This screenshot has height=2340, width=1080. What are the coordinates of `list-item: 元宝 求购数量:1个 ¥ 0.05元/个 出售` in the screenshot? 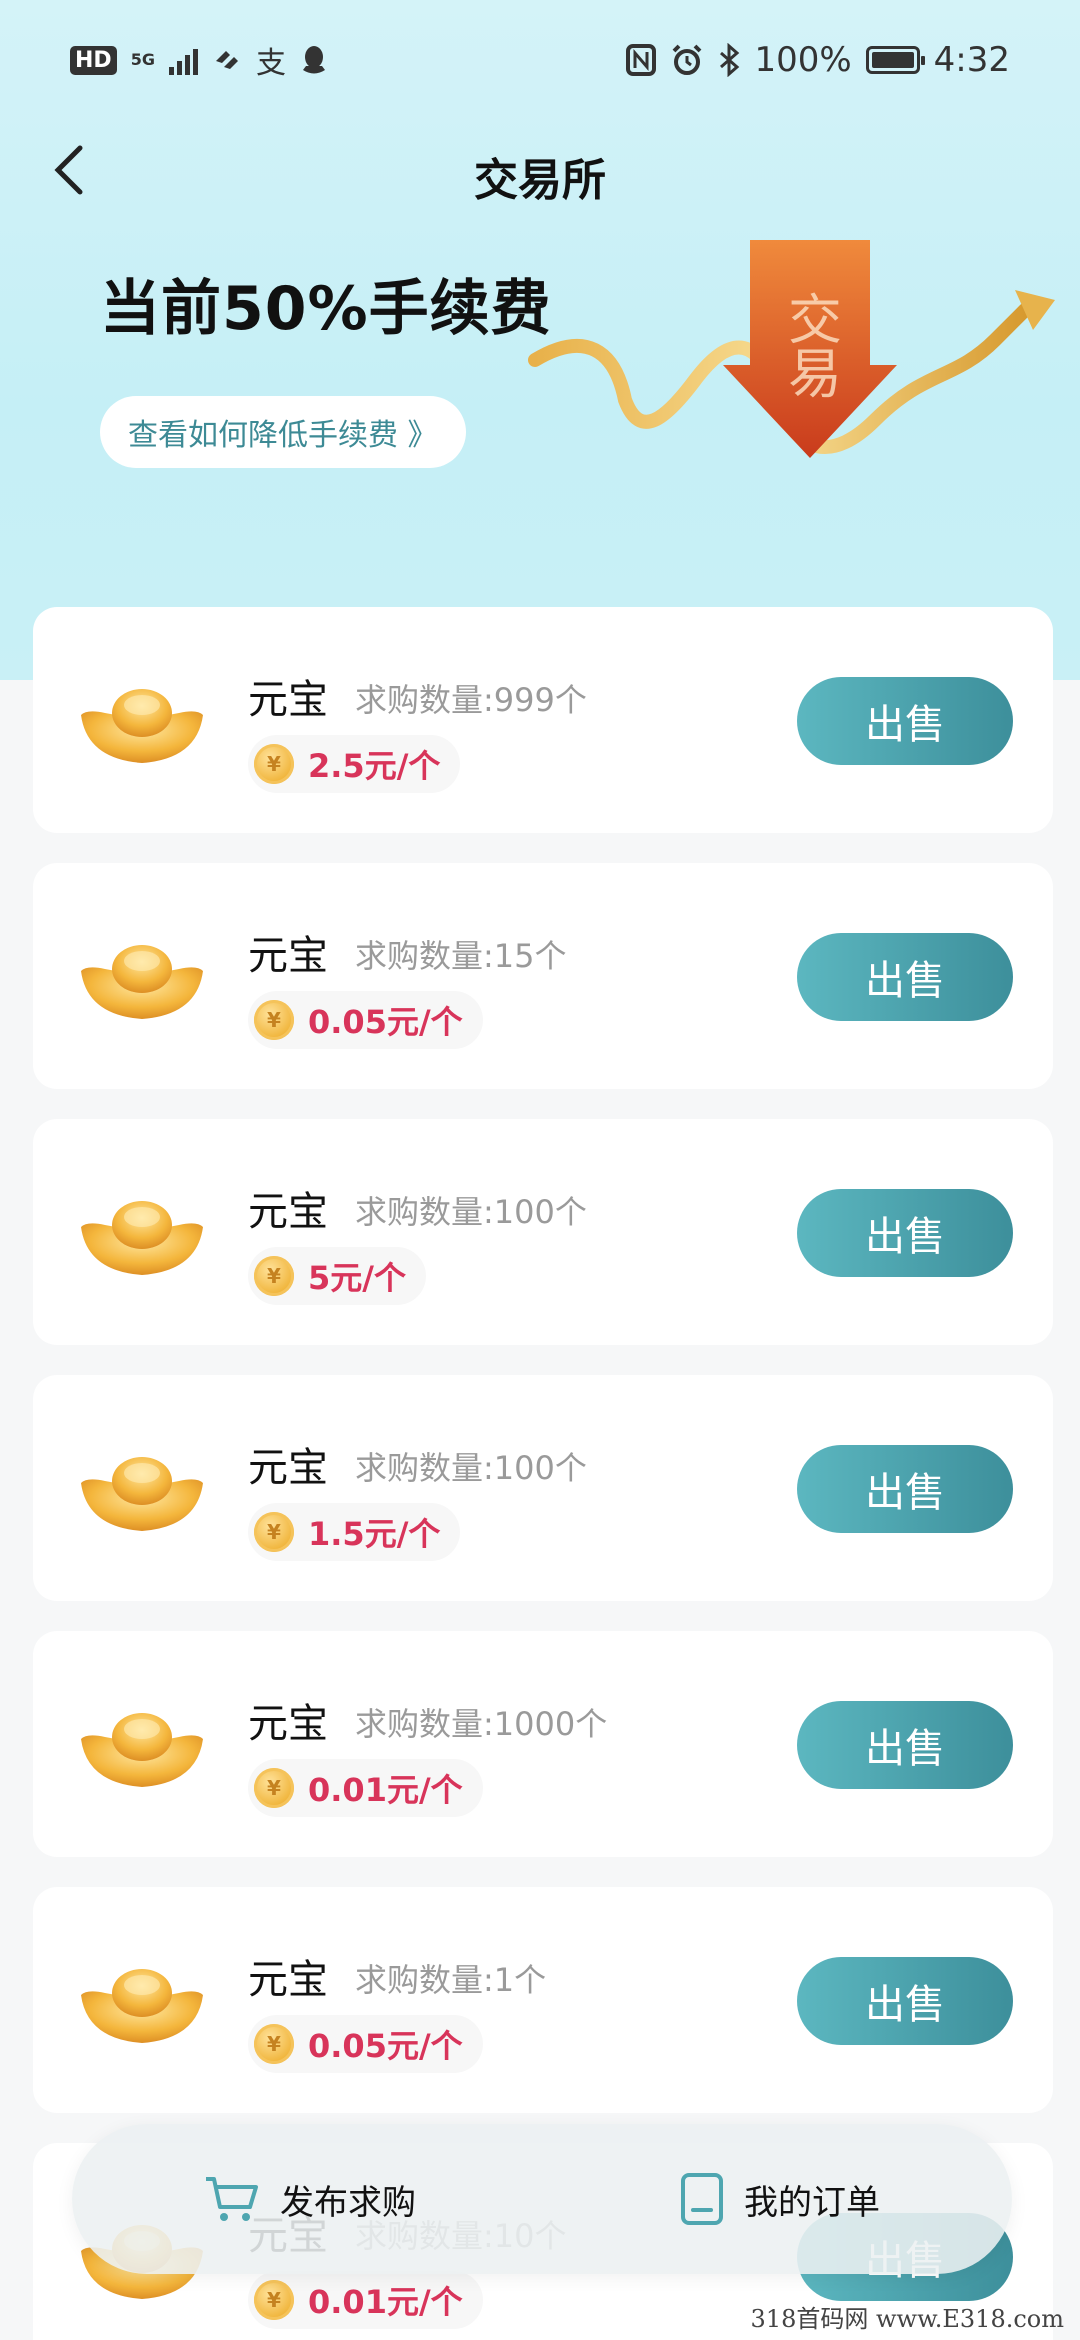 It's located at (543, 2000).